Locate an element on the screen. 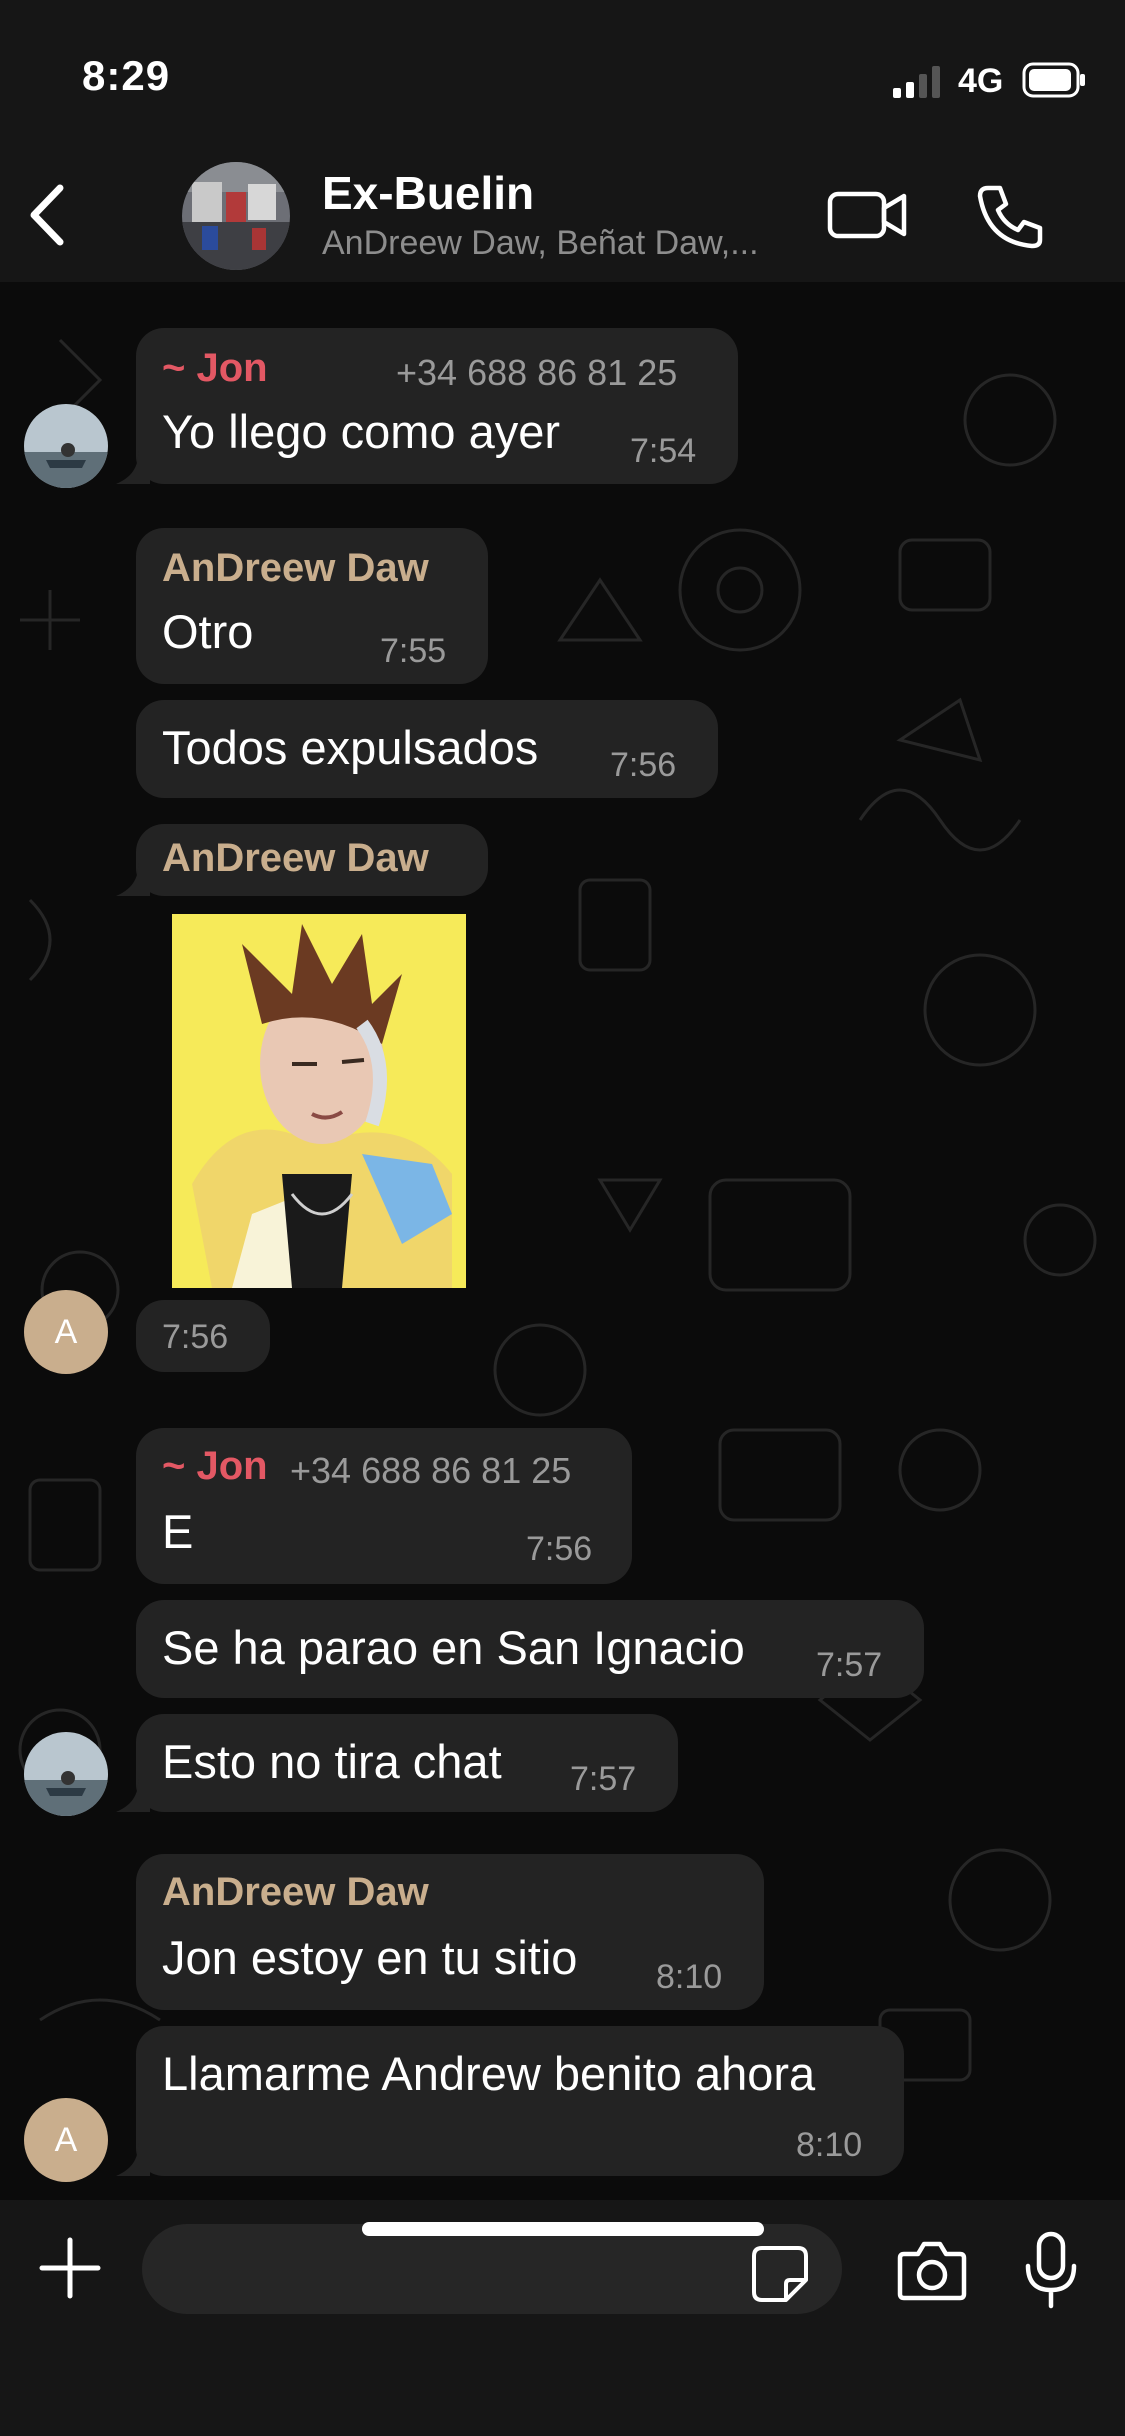  phone-call-icon is located at coordinates (1010, 215).